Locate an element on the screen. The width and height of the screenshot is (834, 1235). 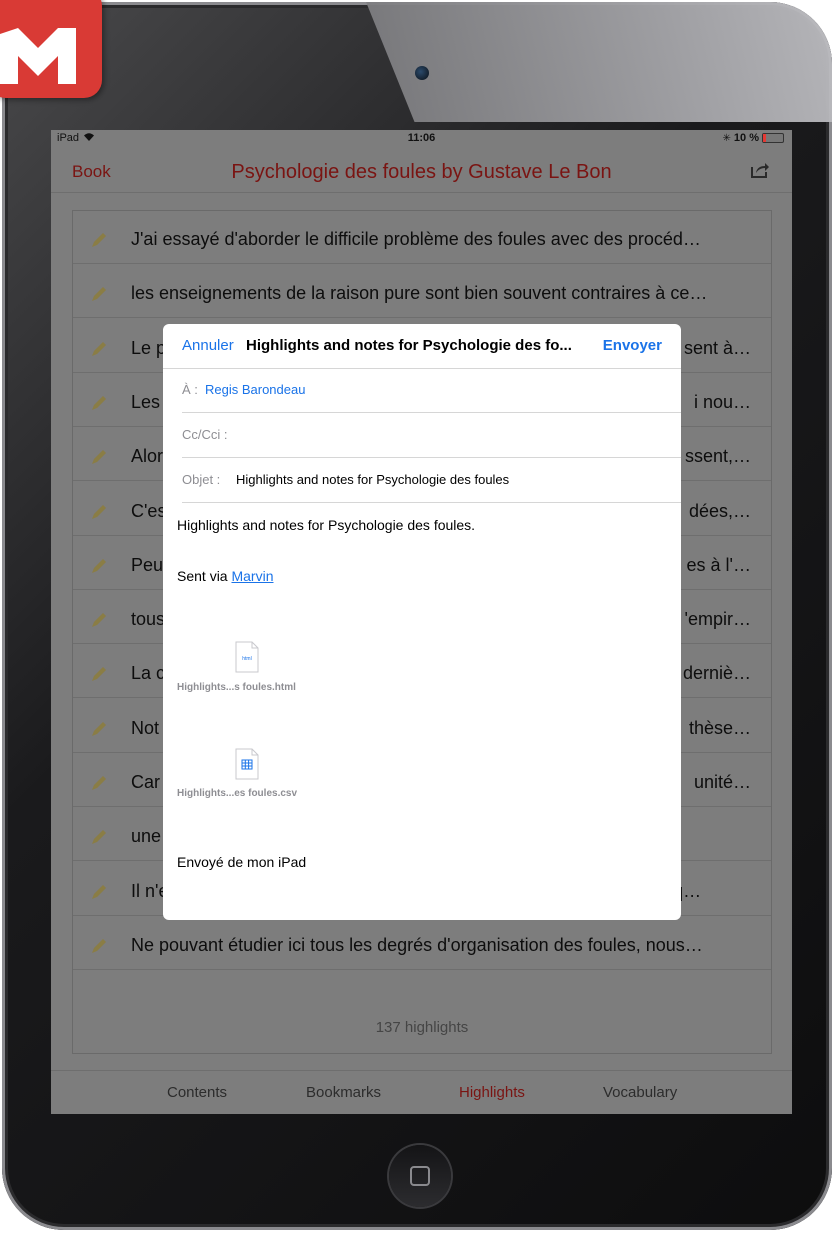
tab-bar: Contents Bookmarks Highlights Vocabulary is located at coordinates (421, 1092).